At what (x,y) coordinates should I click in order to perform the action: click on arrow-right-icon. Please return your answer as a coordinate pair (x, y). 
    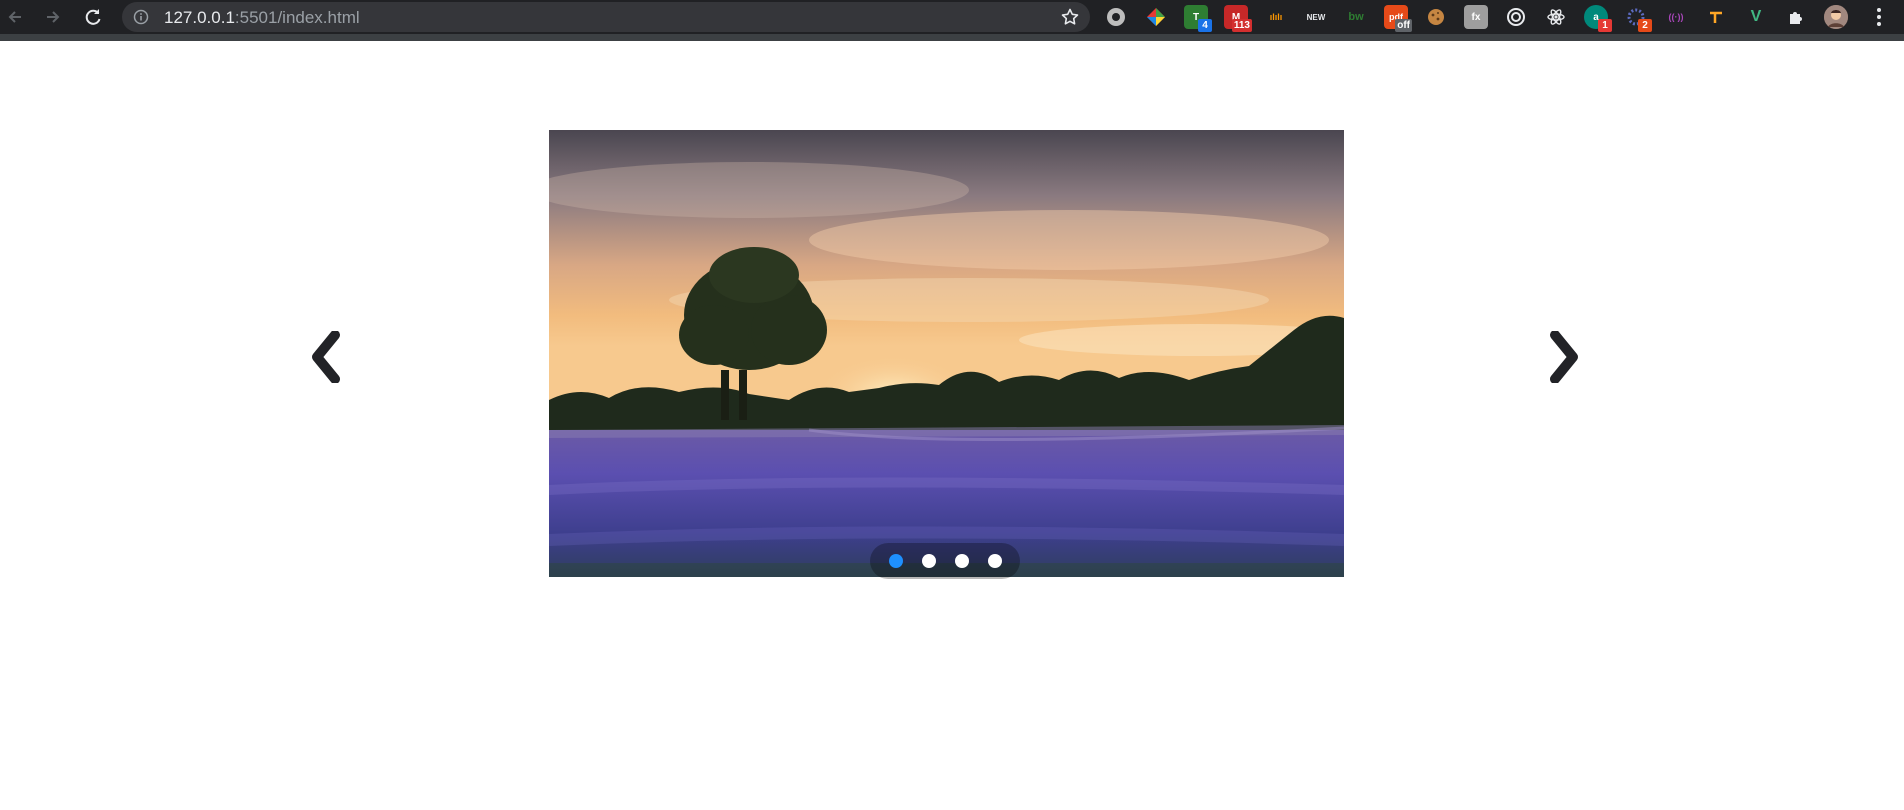
    Looking at the image, I should click on (53, 17).